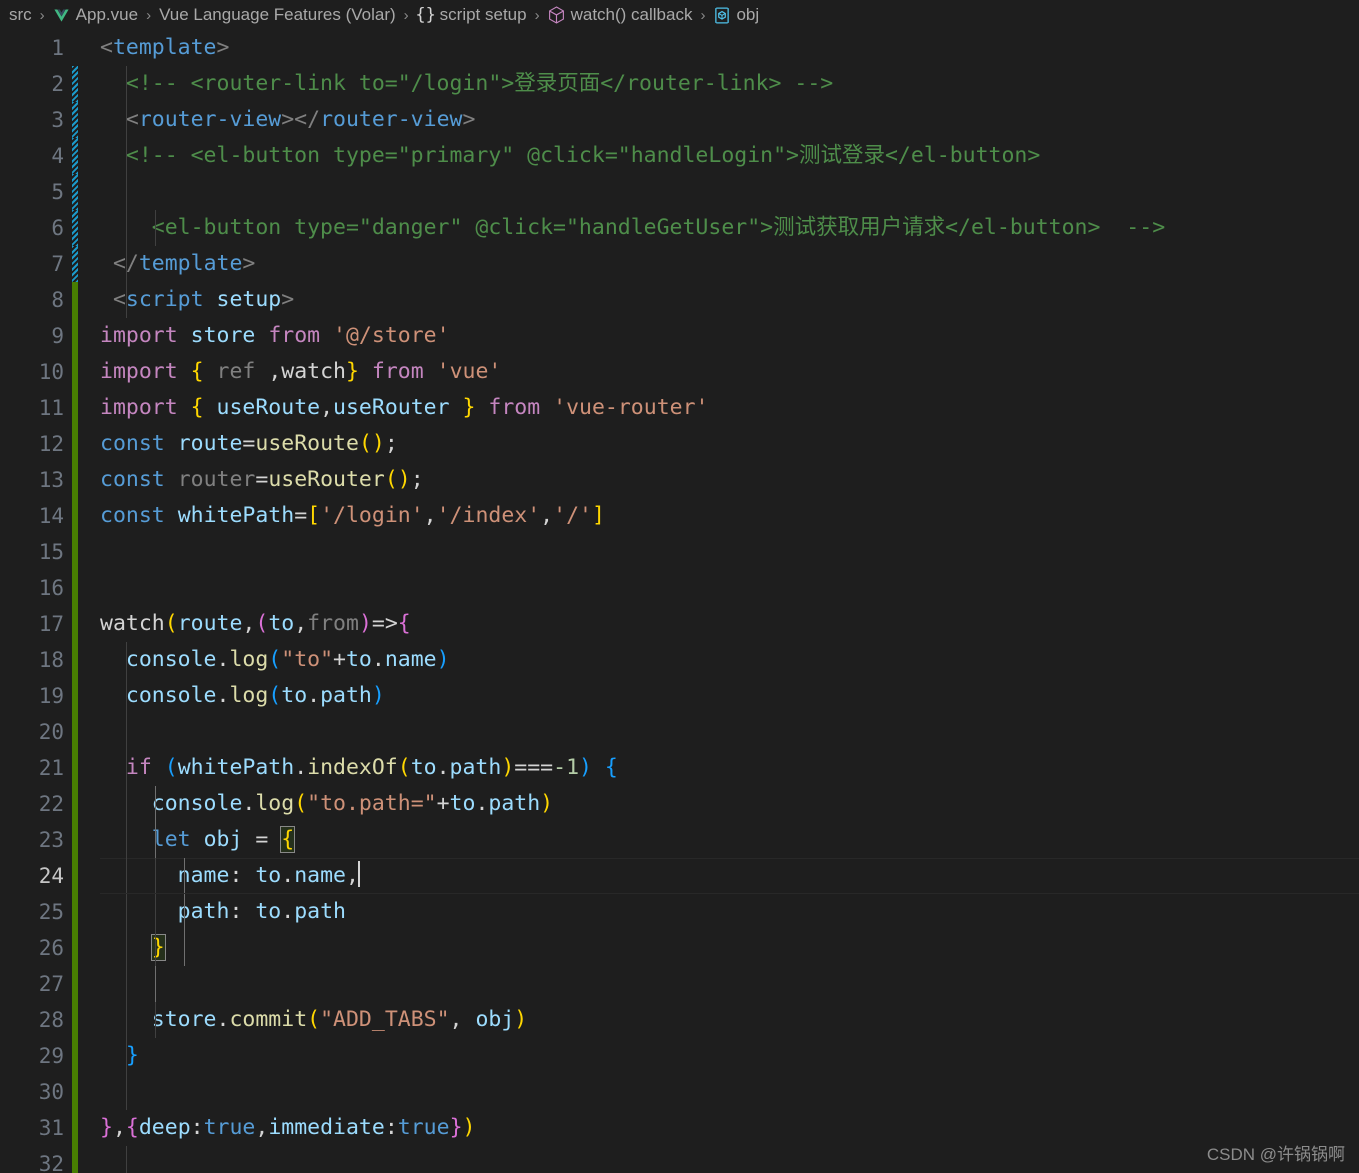 Image resolution: width=1359 pixels, height=1173 pixels. I want to click on breadcrumb-label: obj, so click(748, 14).